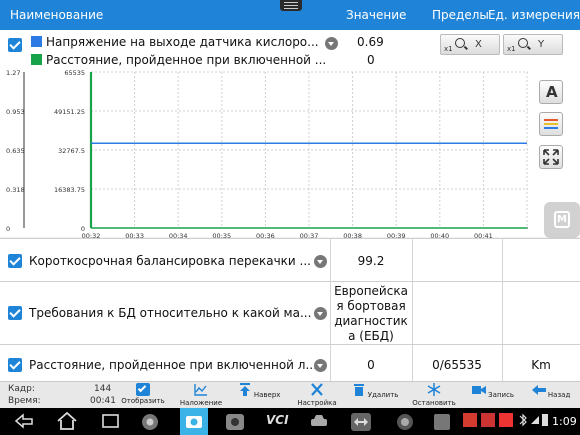 The height and width of the screenshot is (435, 580). What do you see at coordinates (534, 15) in the screenshot?
I see `col-unit-header: Ед. измерения` at bounding box center [534, 15].